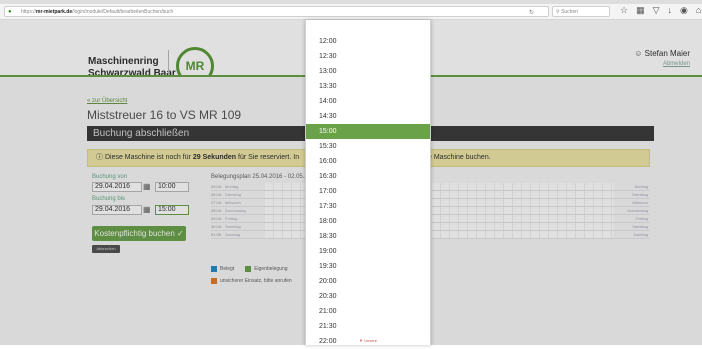  I want to click on search-placeholder: Suchen, so click(570, 12).